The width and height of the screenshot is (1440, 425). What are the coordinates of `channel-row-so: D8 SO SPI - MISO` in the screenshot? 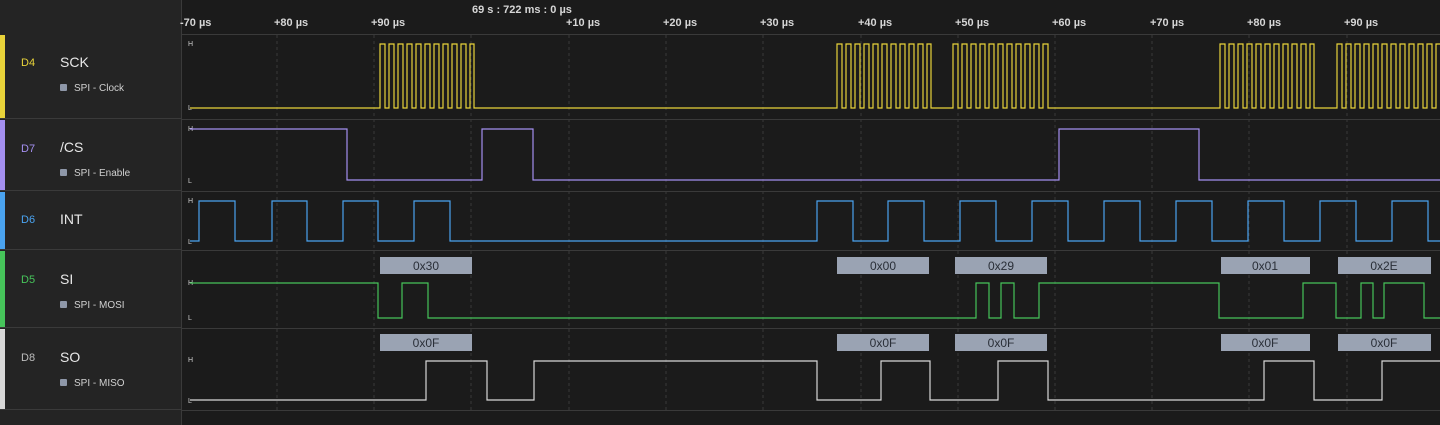 It's located at (90, 369).